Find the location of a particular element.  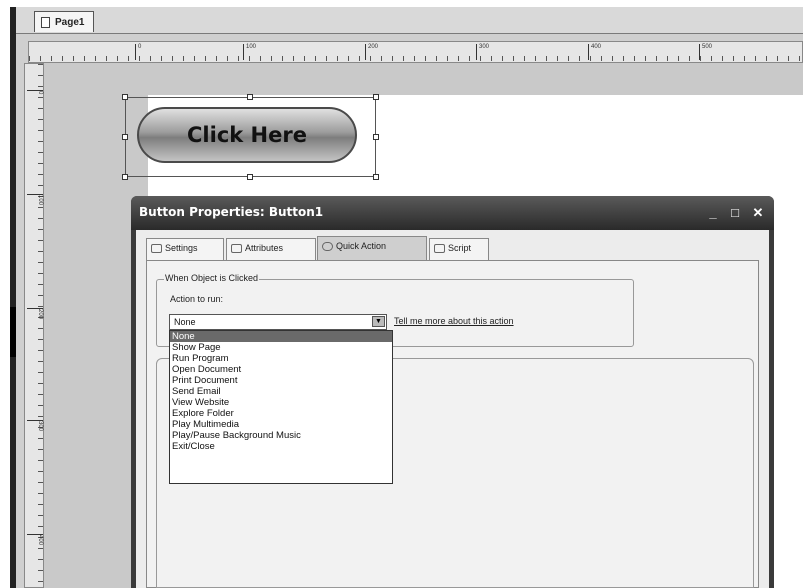

tab-quick-action: Quick Action is located at coordinates (372, 248).